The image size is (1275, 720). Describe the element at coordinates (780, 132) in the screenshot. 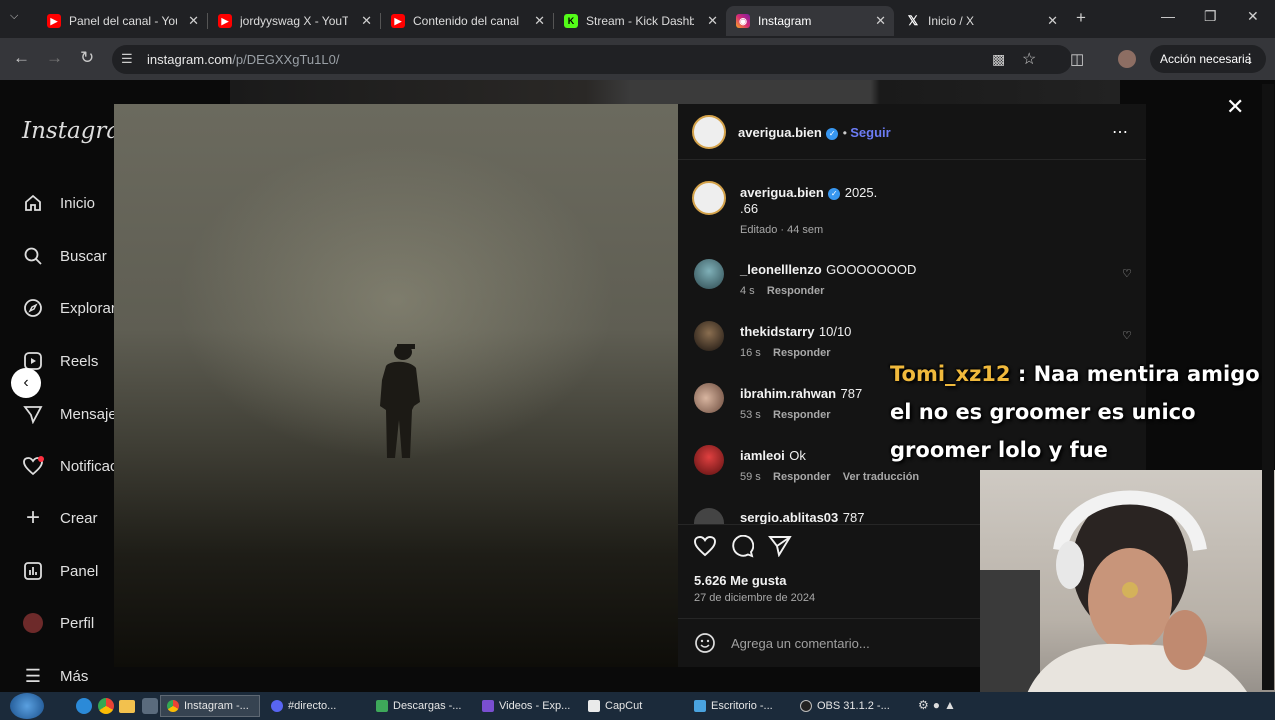

I see `author-username: averigua.bien` at that location.